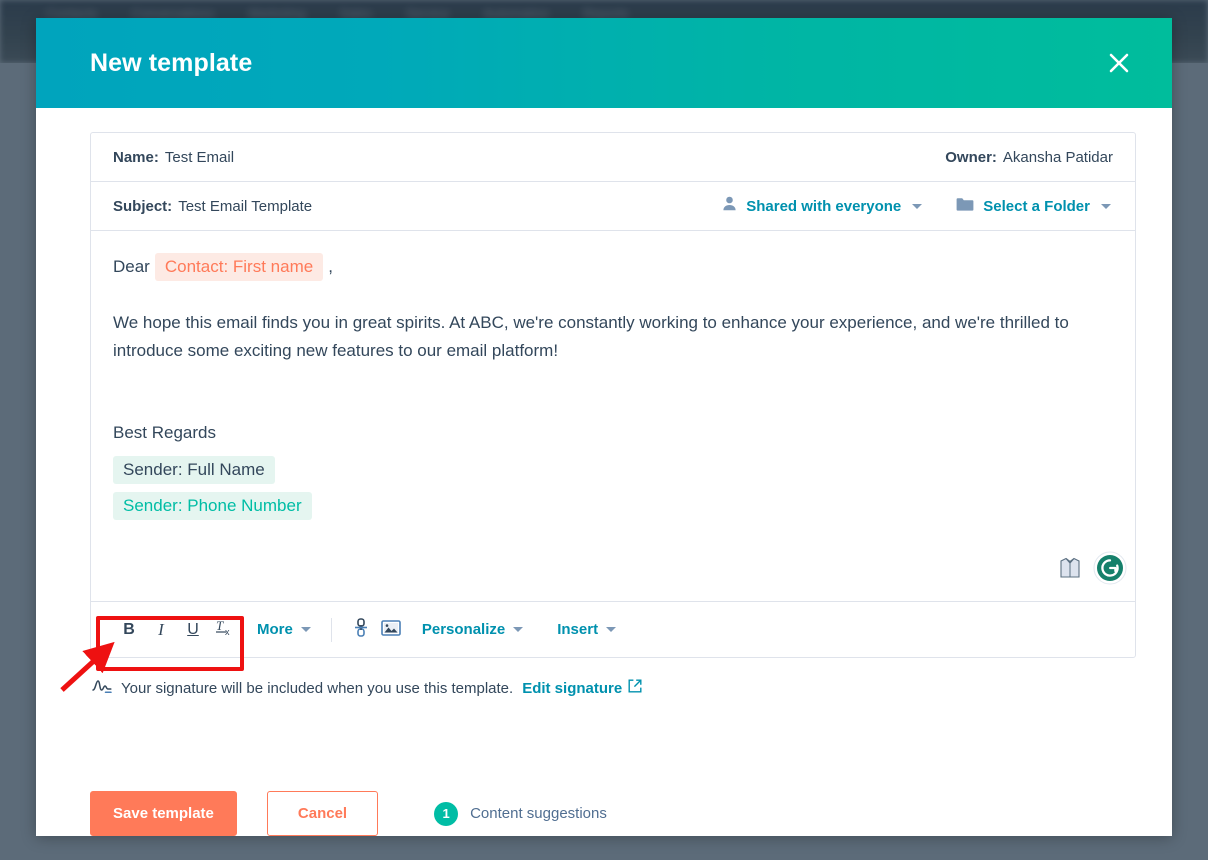 Image resolution: width=1208 pixels, height=860 pixels. I want to click on signoff-text: Best Regards, so click(164, 433).